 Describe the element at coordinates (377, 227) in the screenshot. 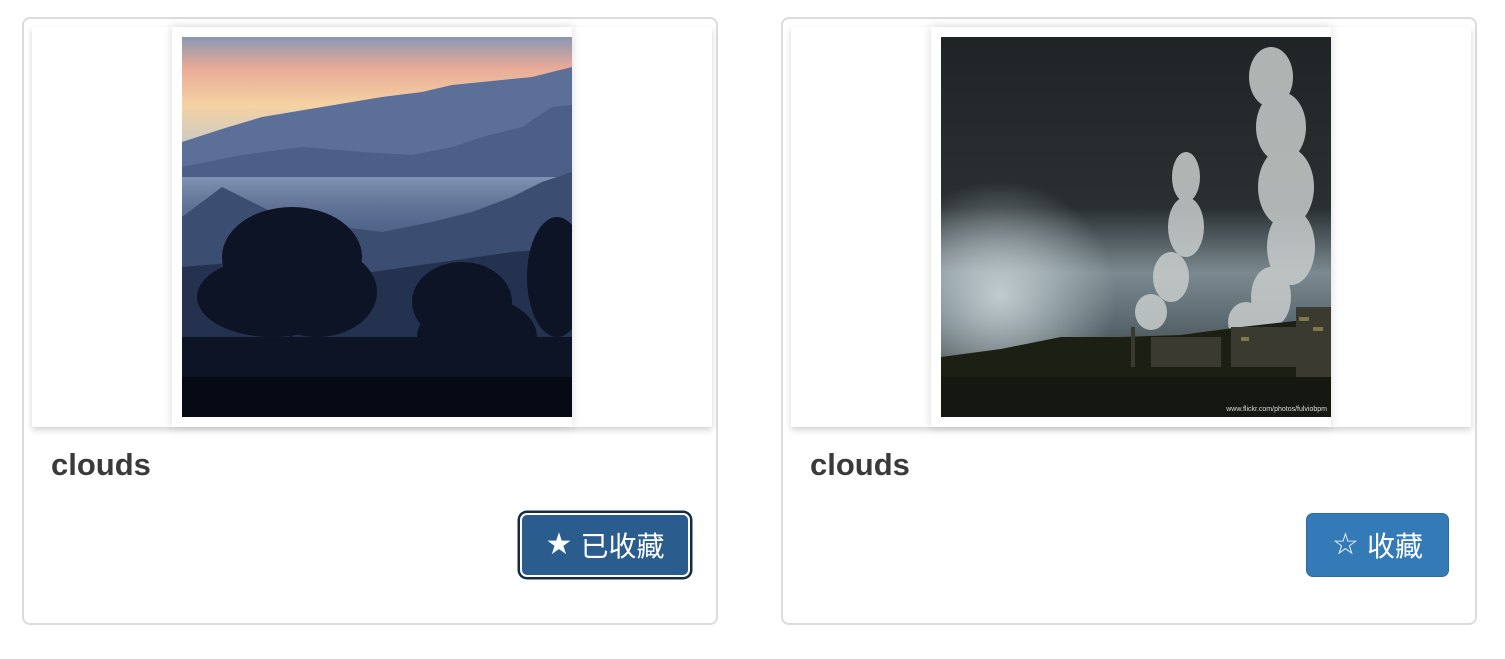

I see `card-image-misty-forest` at that location.